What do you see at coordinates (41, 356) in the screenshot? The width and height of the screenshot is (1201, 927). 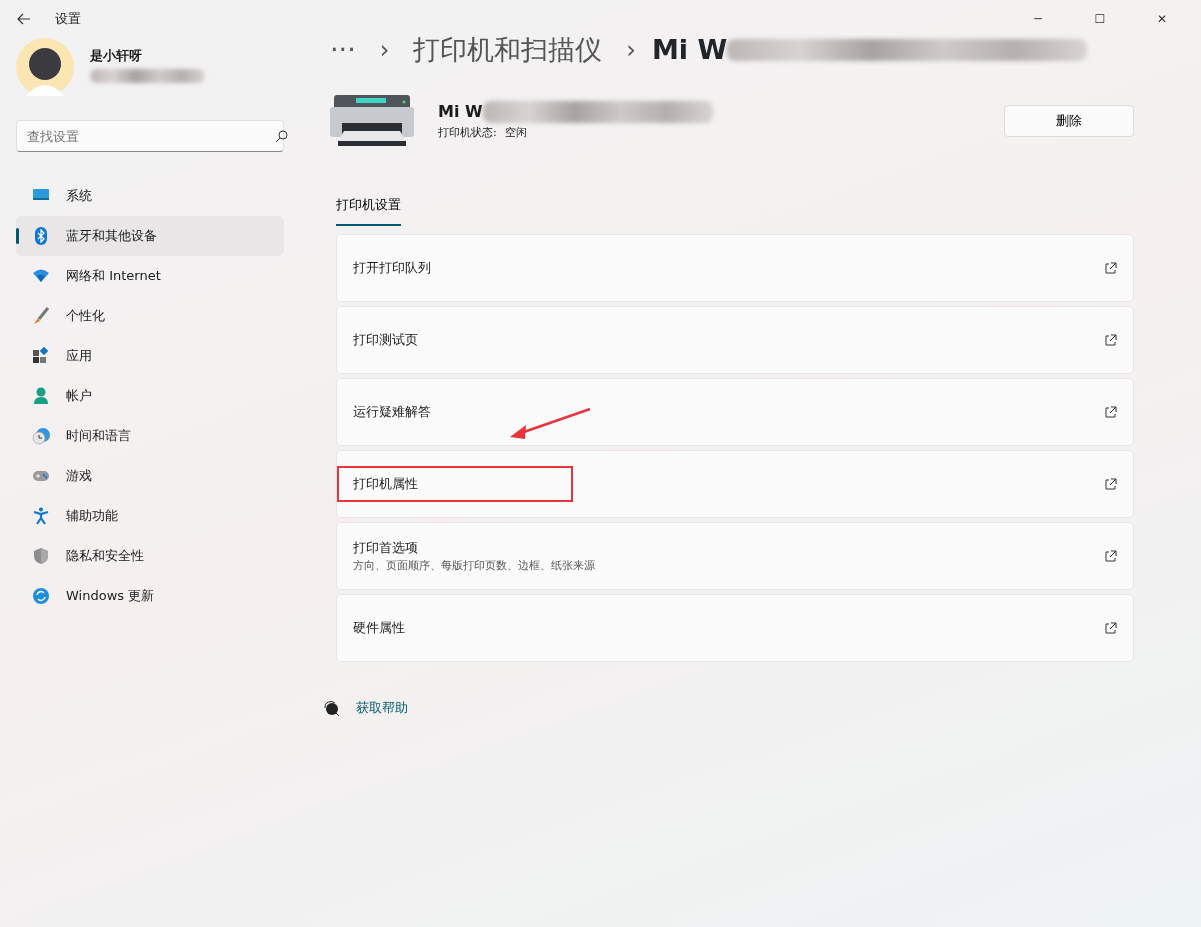 I see `apps-icon` at bounding box center [41, 356].